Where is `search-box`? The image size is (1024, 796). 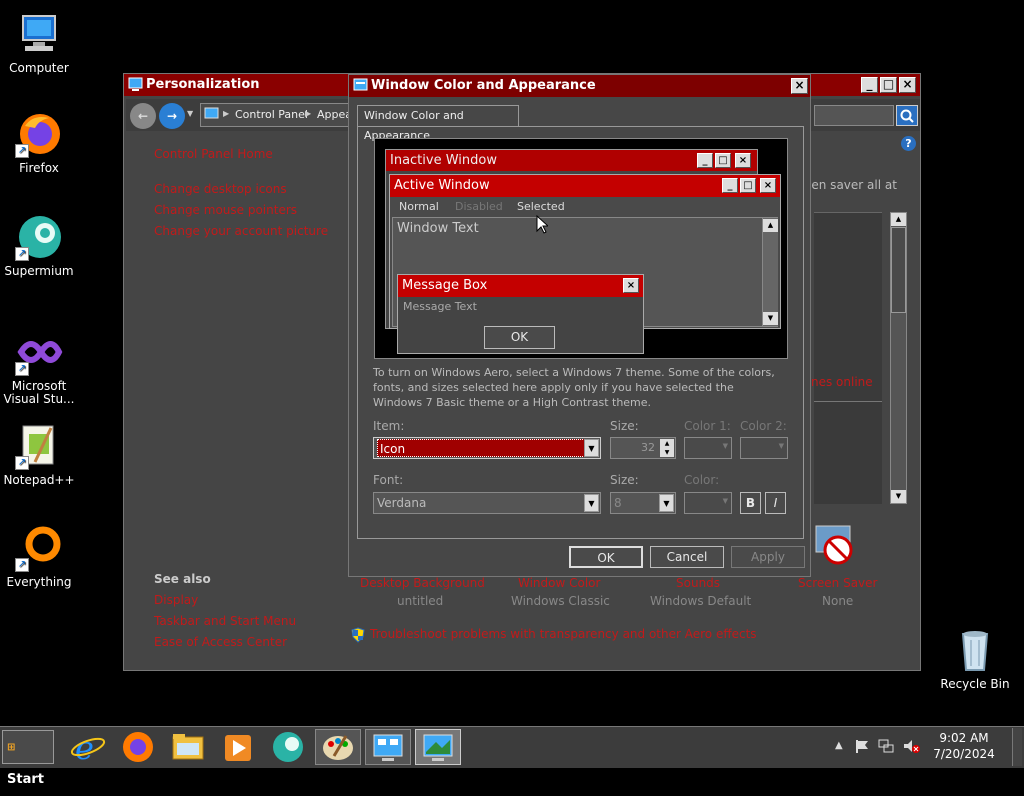 search-box is located at coordinates (854, 115).